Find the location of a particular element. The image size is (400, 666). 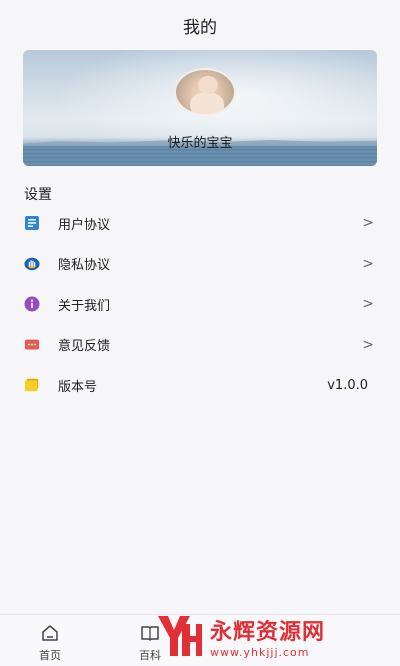

settings-item-about: 关于我们 > is located at coordinates (200, 304).